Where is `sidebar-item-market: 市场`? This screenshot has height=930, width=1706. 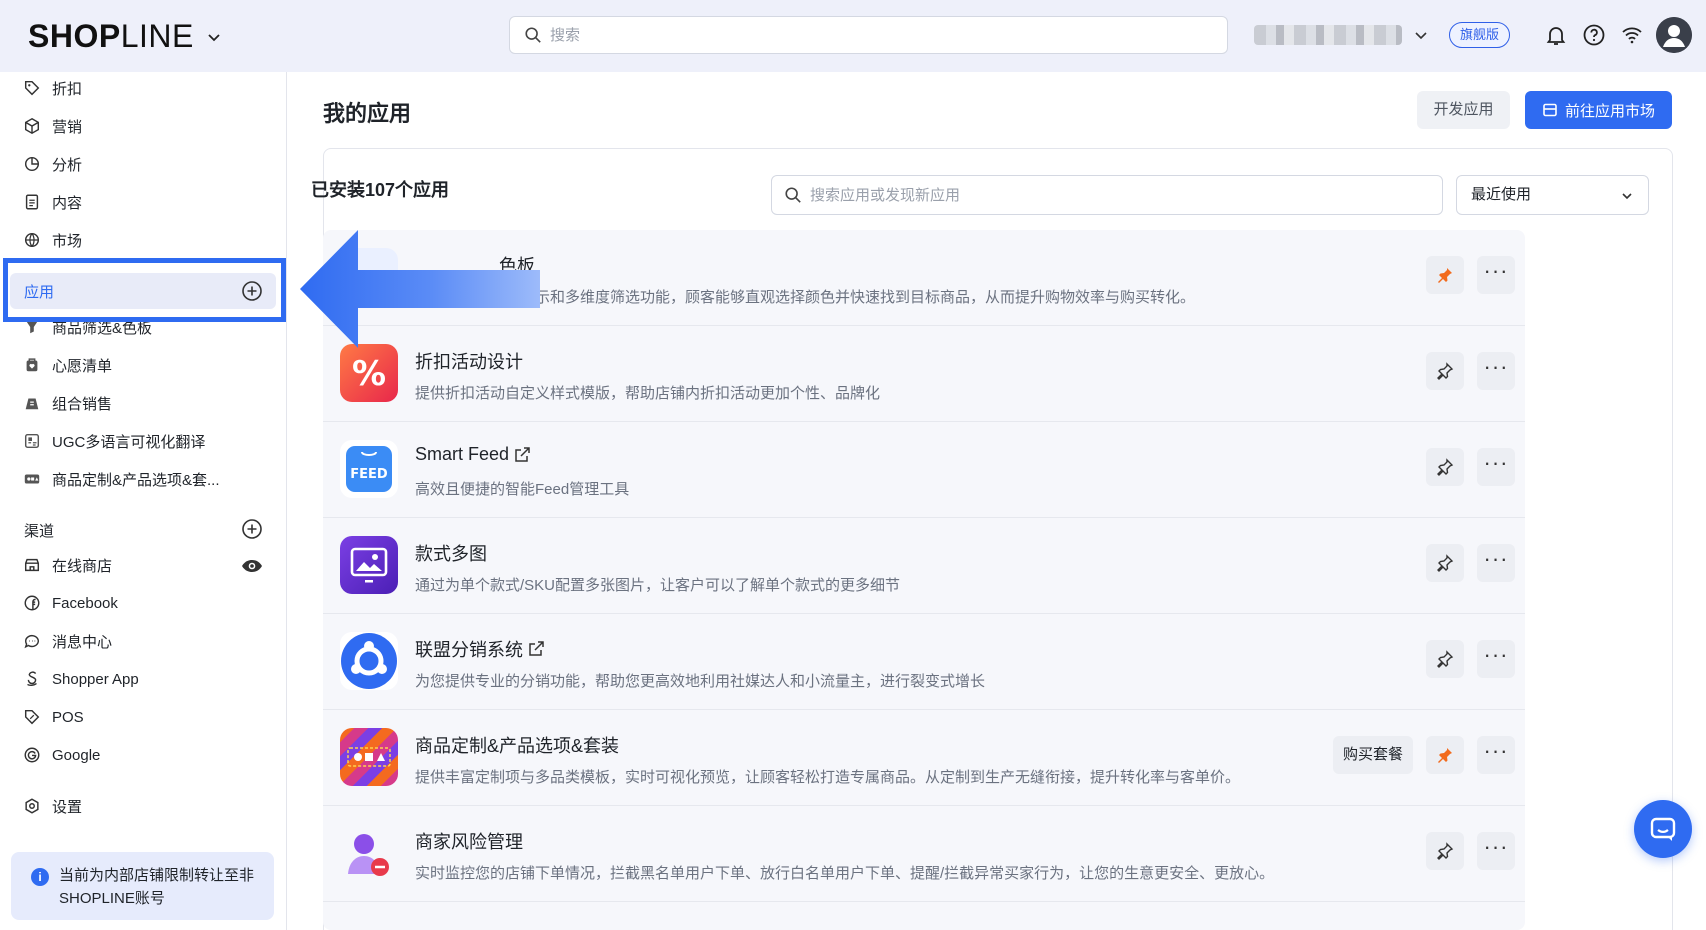 sidebar-item-market: 市场 is located at coordinates (52, 240).